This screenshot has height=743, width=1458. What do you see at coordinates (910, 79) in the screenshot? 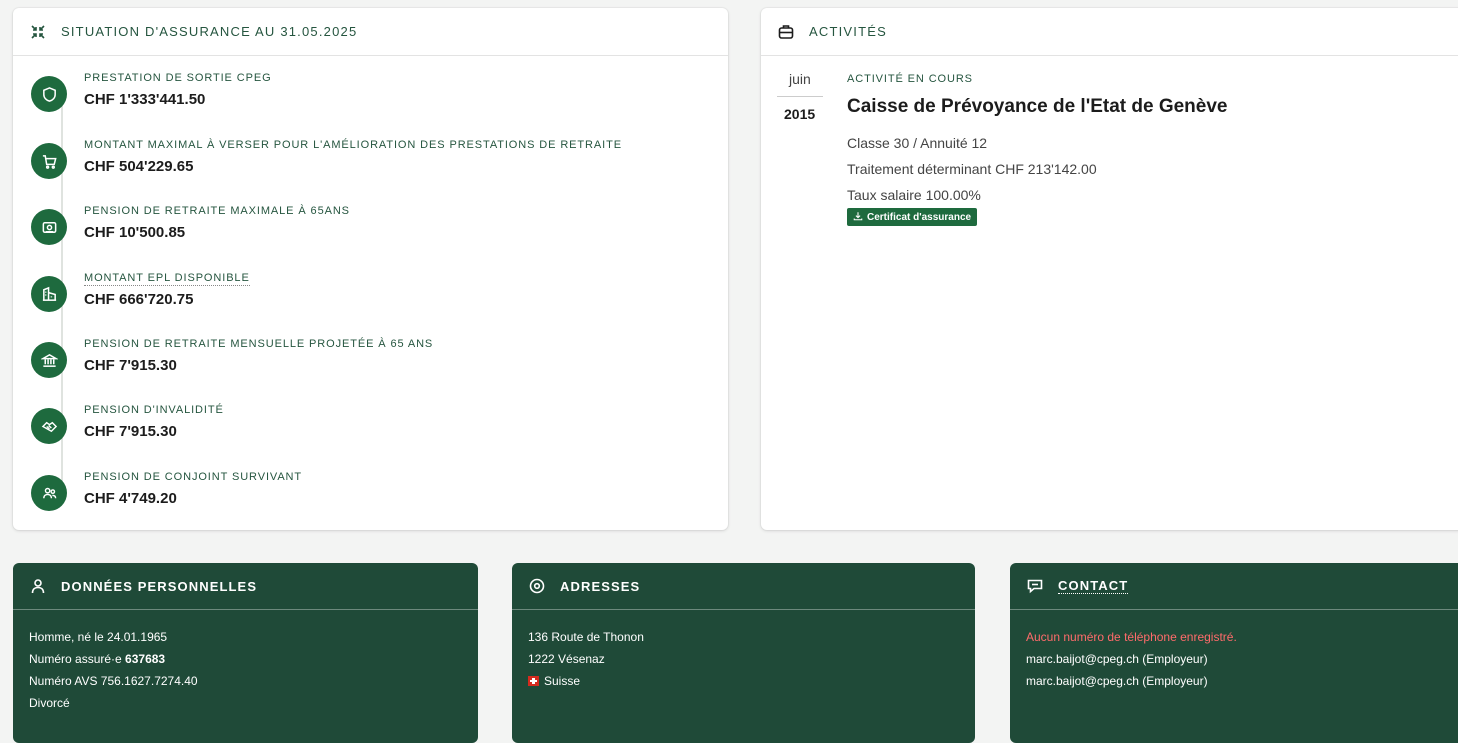
I see `activity-status: ACTIVITÉ EN COURS` at bounding box center [910, 79].